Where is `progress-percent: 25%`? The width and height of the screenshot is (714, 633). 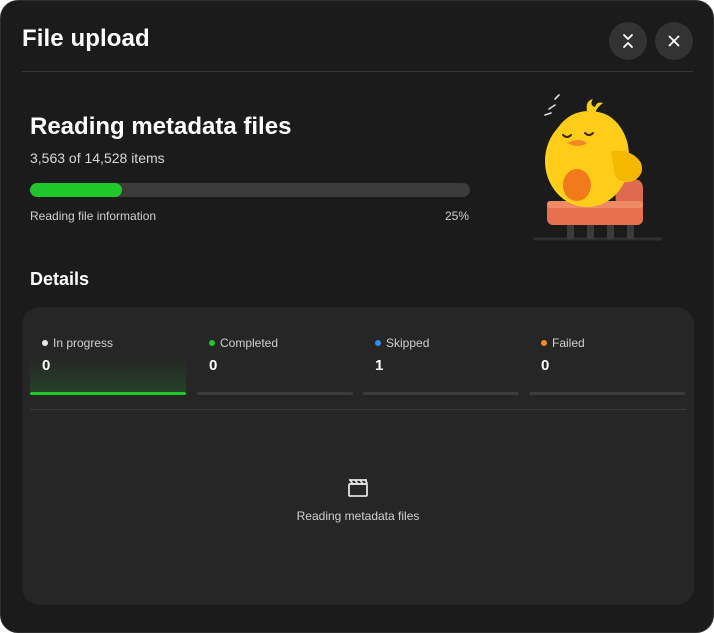 progress-percent: 25% is located at coordinates (456, 216).